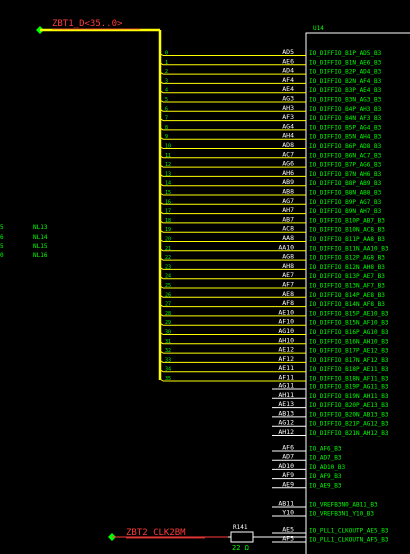 This screenshot has height=554, width=410. What do you see at coordinates (327, 467) in the screenshot?
I see `pin-function: IO_AD10_B3` at bounding box center [327, 467].